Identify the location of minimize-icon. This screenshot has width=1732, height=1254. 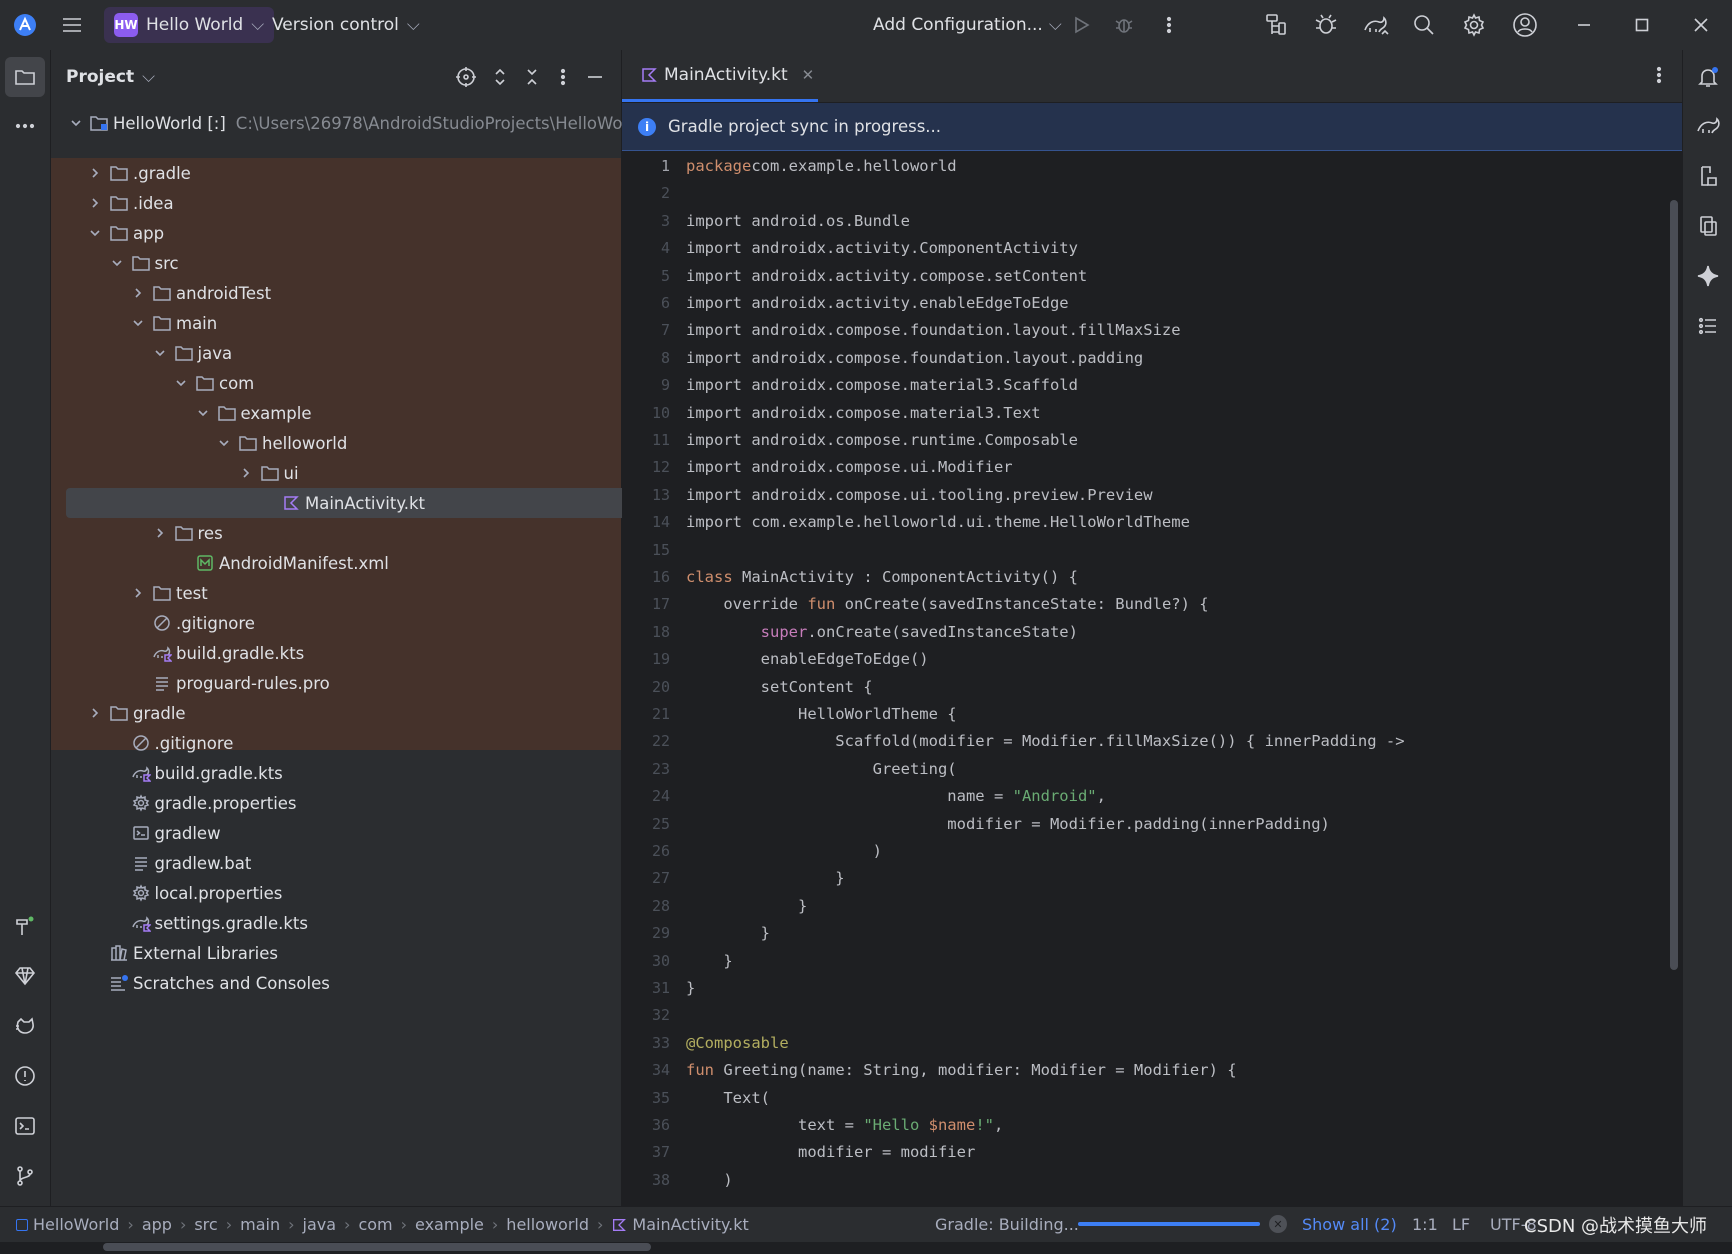
(1584, 25).